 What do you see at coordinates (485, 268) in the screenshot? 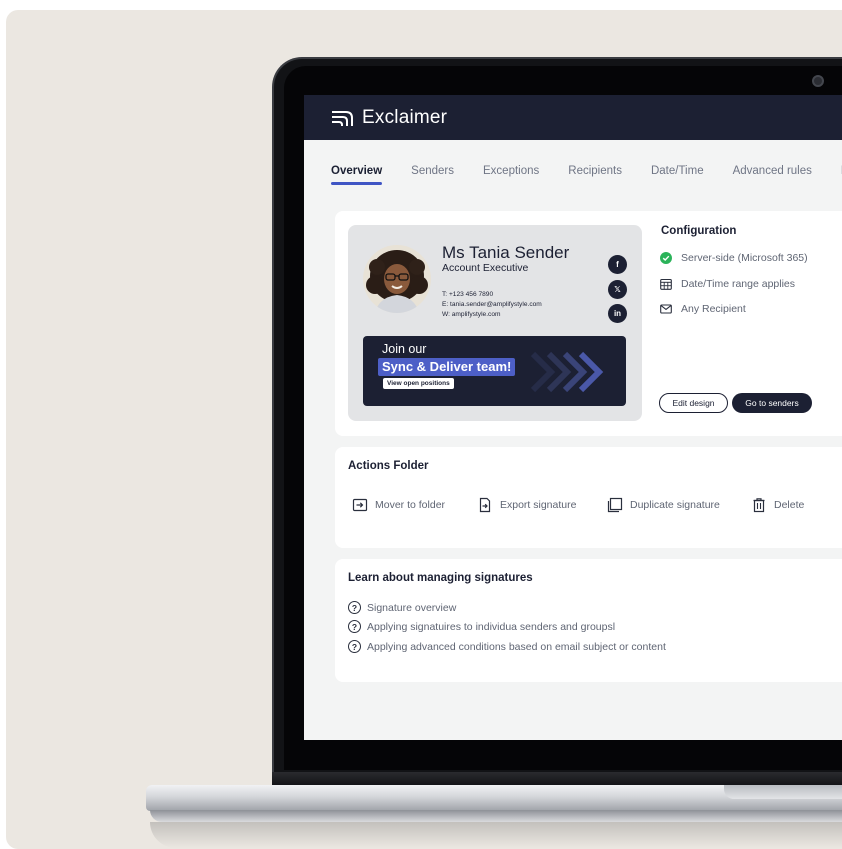
I see `signature-role: Account Executive` at bounding box center [485, 268].